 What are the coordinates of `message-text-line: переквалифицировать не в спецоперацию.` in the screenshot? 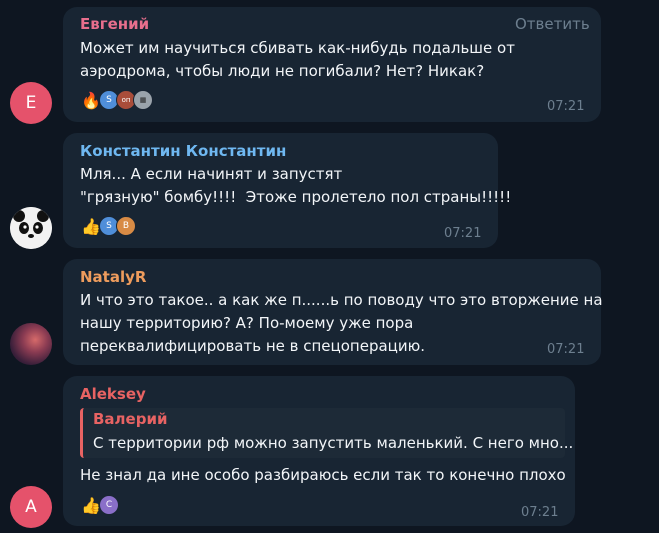 It's located at (253, 346).